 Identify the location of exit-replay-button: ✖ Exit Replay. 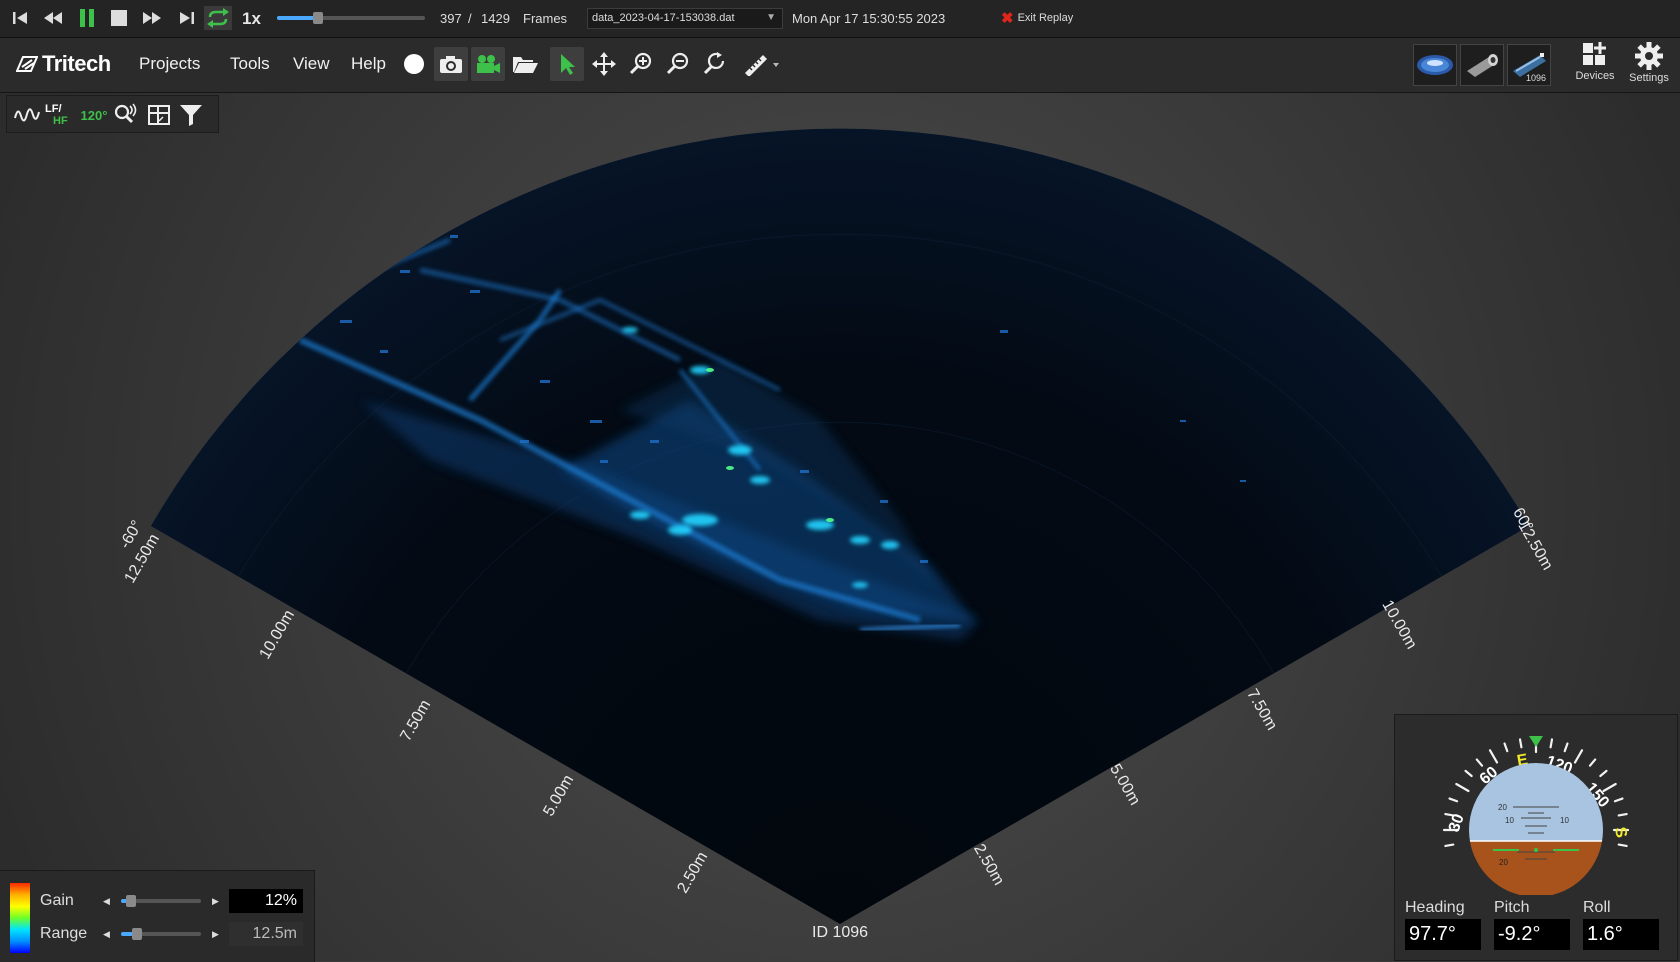
(1037, 18).